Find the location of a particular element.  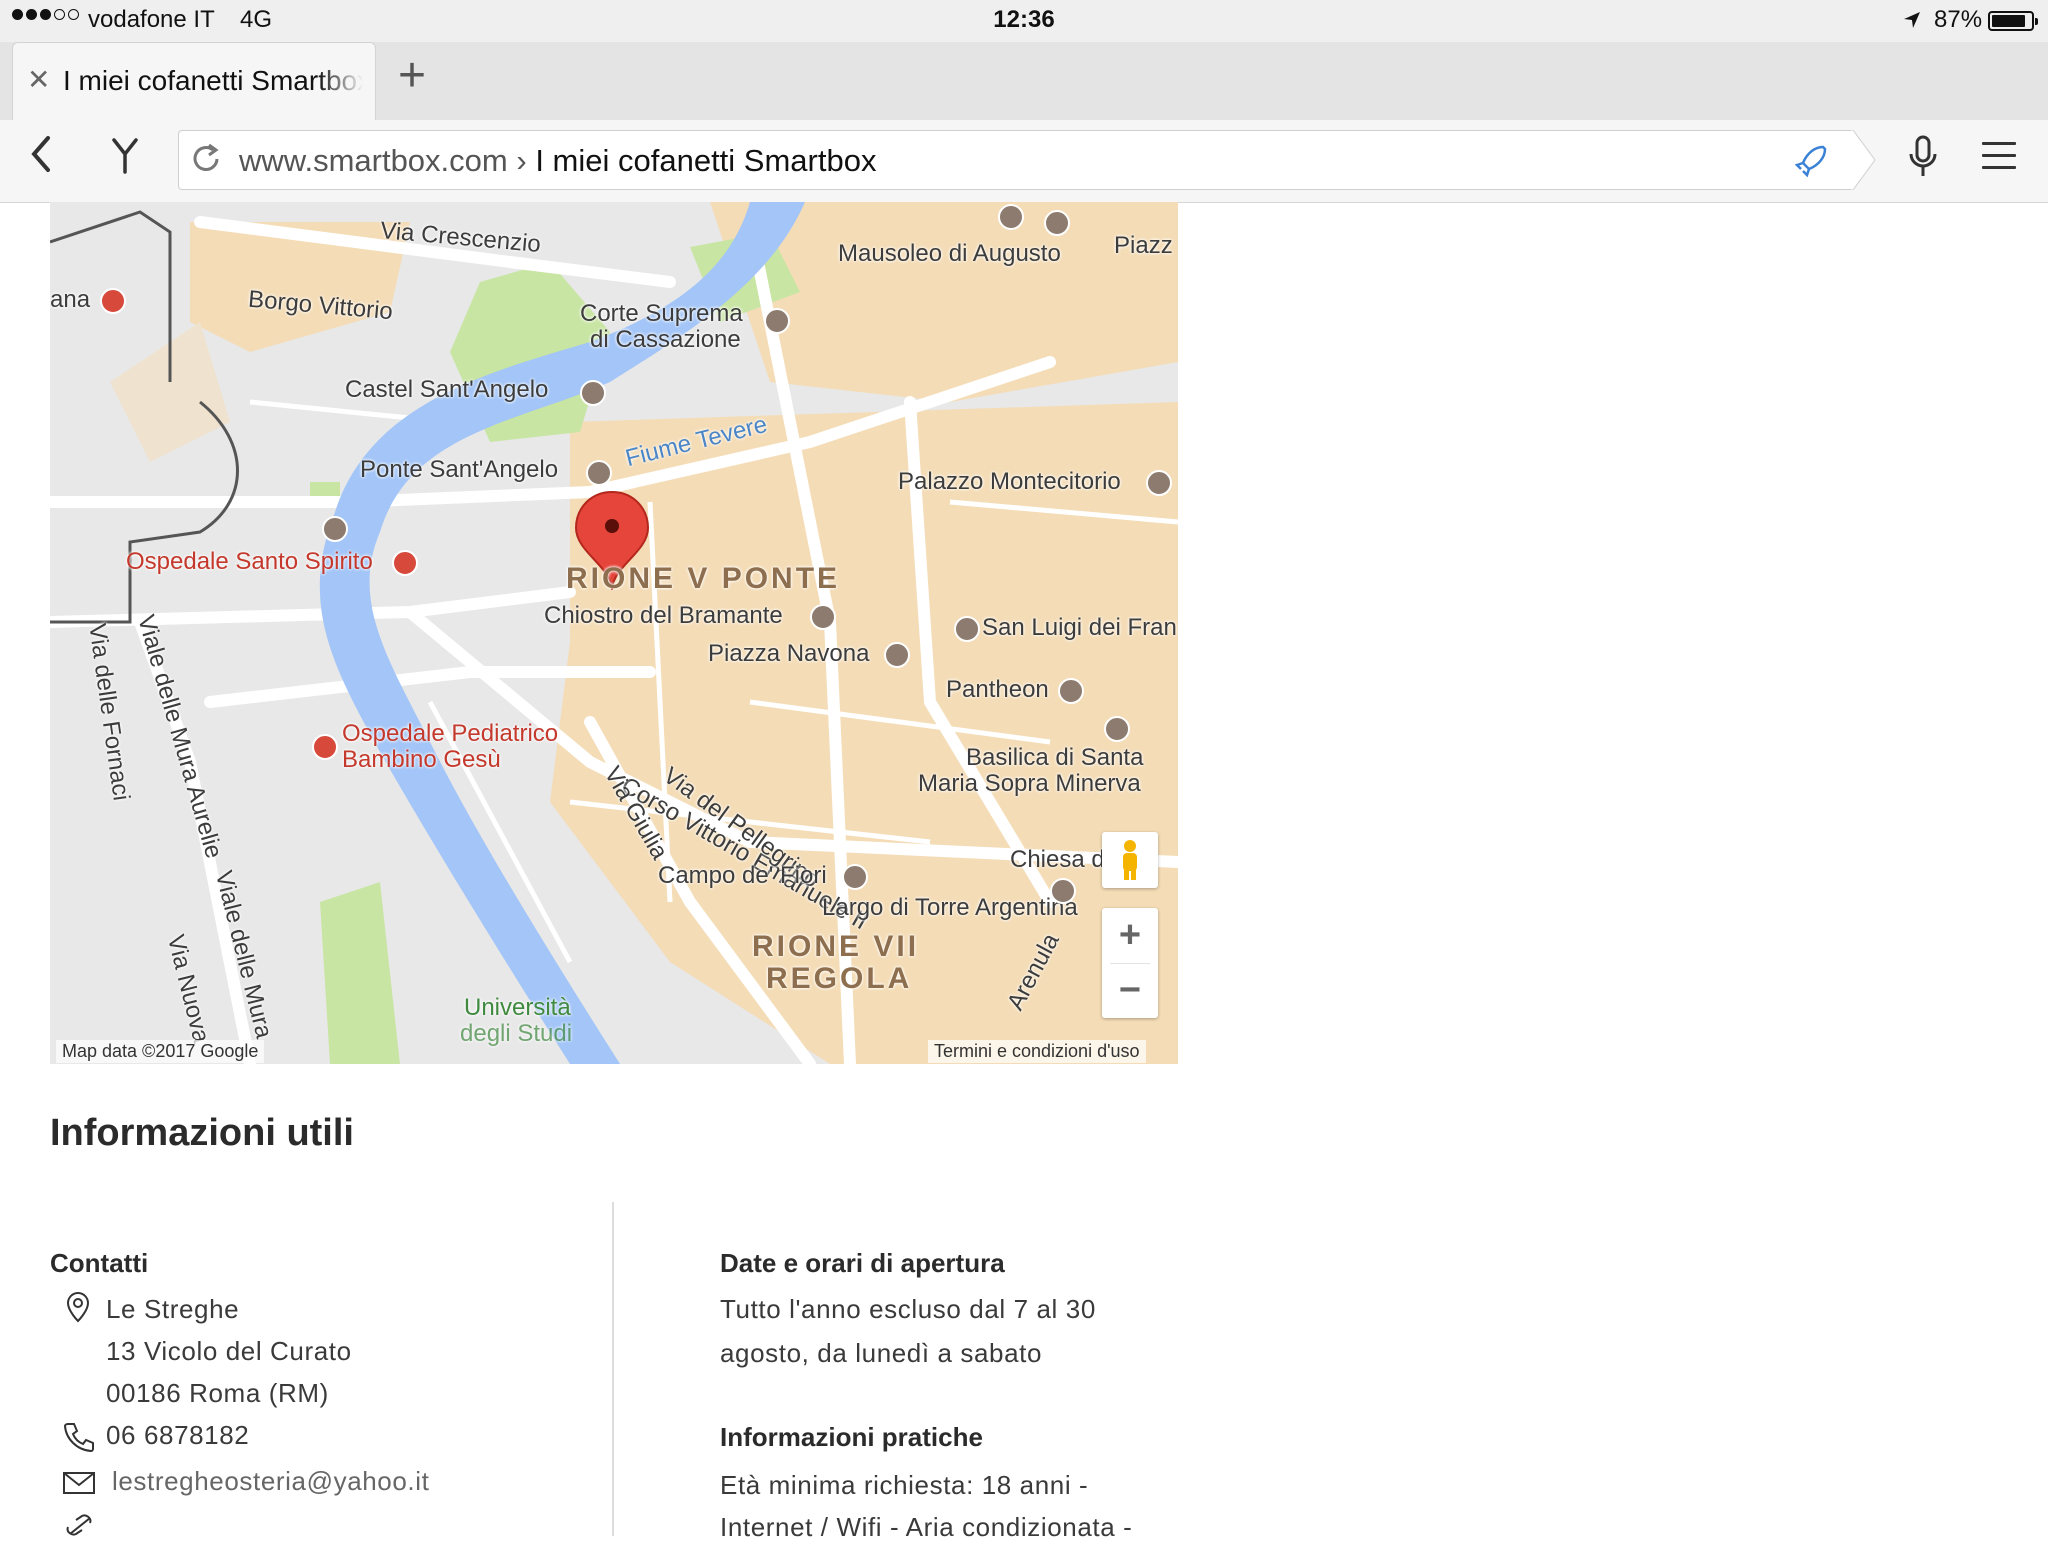

location-pin-icon is located at coordinates (78, 1309).